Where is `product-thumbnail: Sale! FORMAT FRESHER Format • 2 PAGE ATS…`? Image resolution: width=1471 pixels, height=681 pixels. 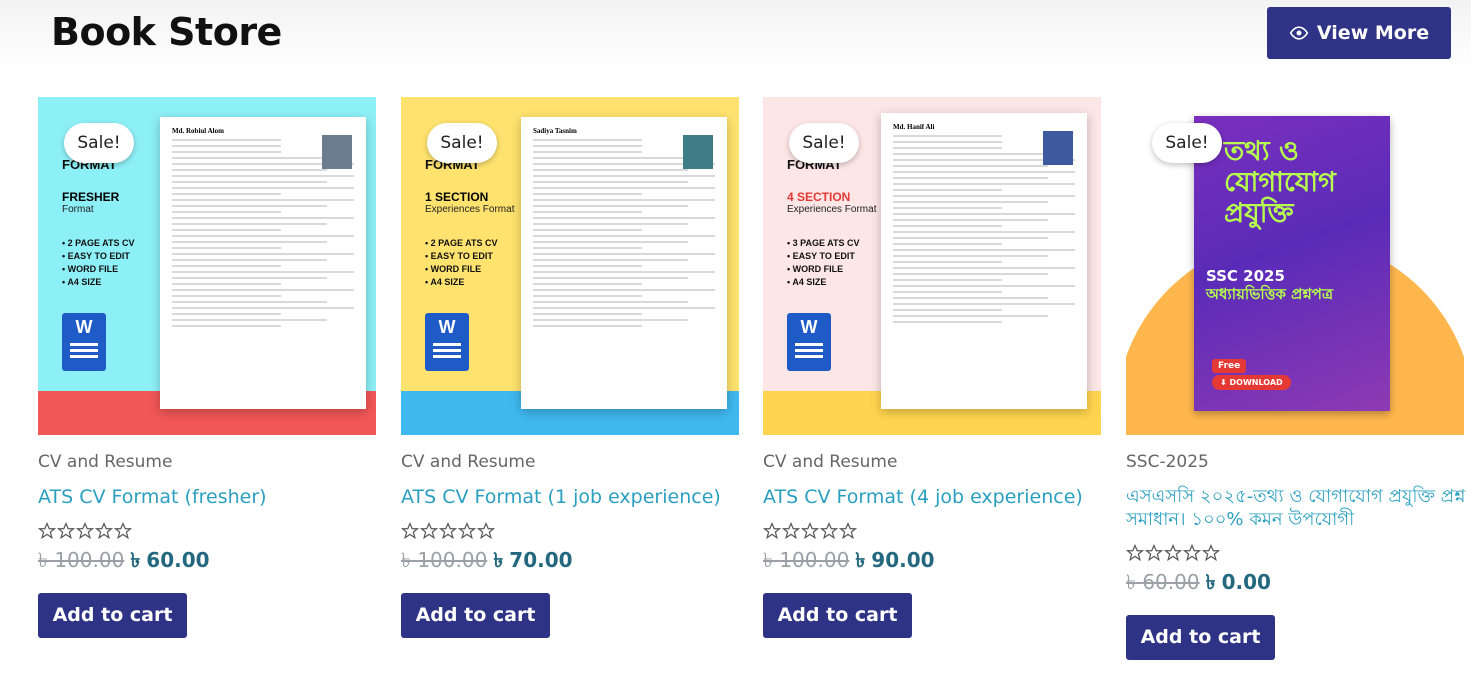
product-thumbnail: Sale! FORMAT FRESHER Format • 2 PAGE ATS… is located at coordinates (207, 266).